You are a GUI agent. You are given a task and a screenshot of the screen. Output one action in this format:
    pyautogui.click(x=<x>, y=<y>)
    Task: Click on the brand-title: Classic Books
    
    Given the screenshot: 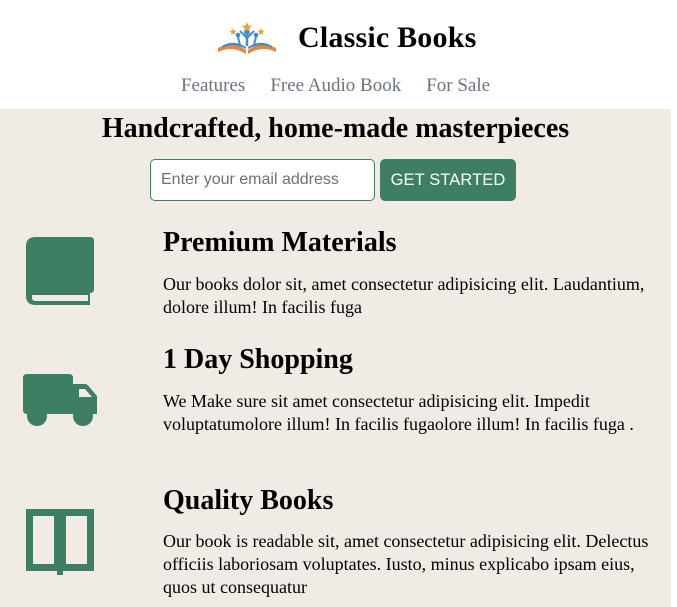 What is the action you would take?
    pyautogui.click(x=387, y=37)
    